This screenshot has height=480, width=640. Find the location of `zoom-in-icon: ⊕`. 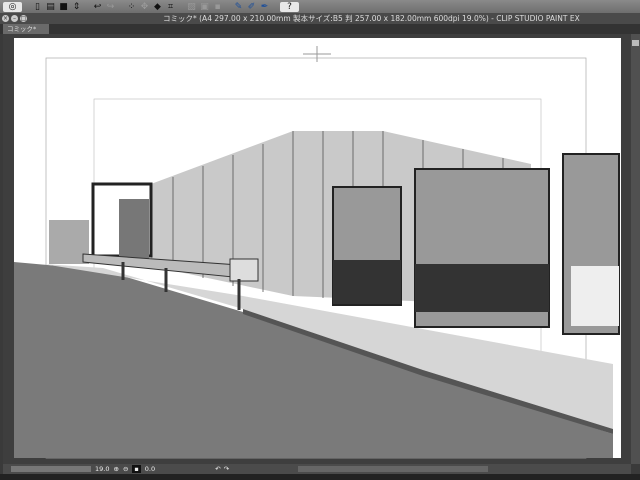

zoom-in-icon: ⊕ is located at coordinates (115, 469).